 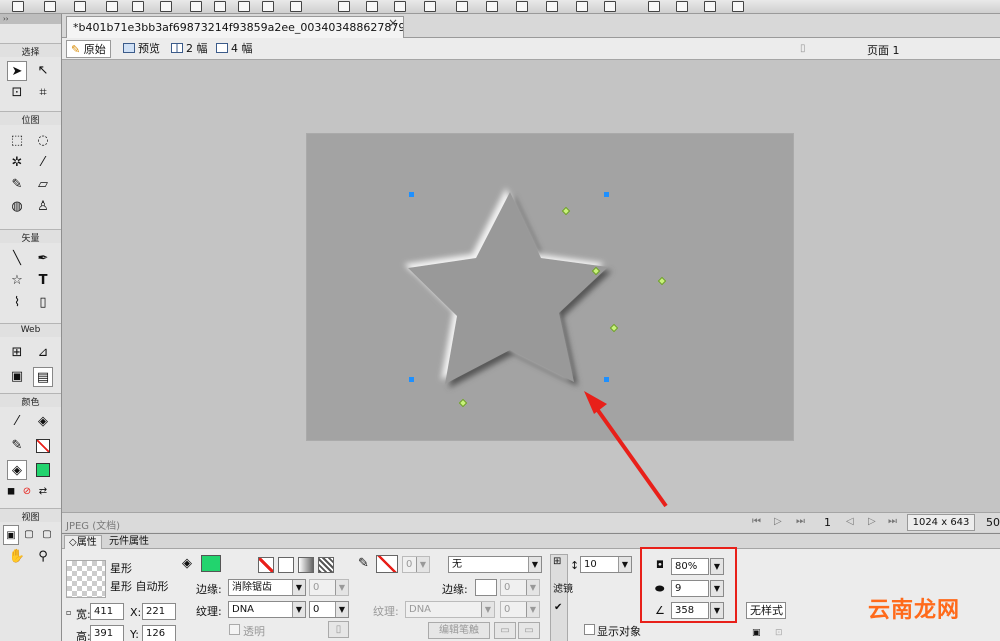 What do you see at coordinates (43, 207) in the screenshot?
I see `stamp-tool-icon: ♙` at bounding box center [43, 207].